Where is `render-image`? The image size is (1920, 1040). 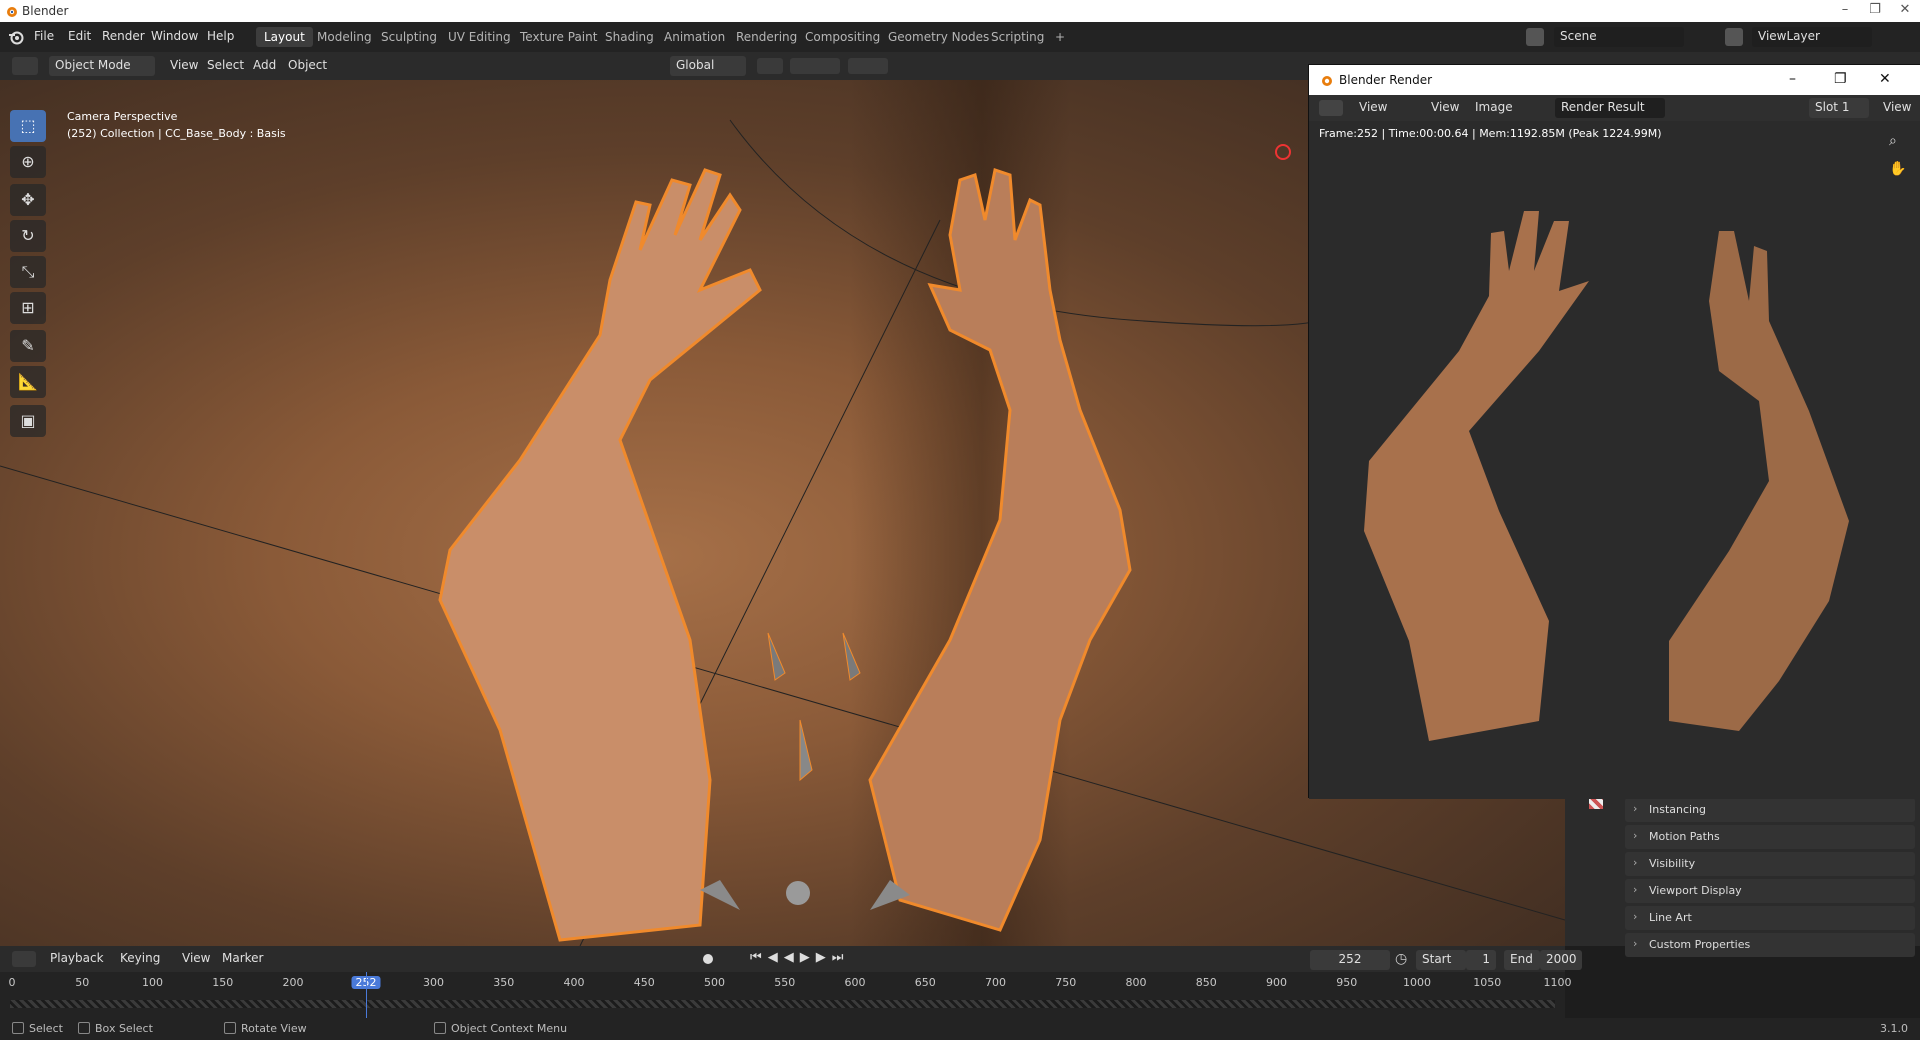
render-image is located at coordinates (1606, 476).